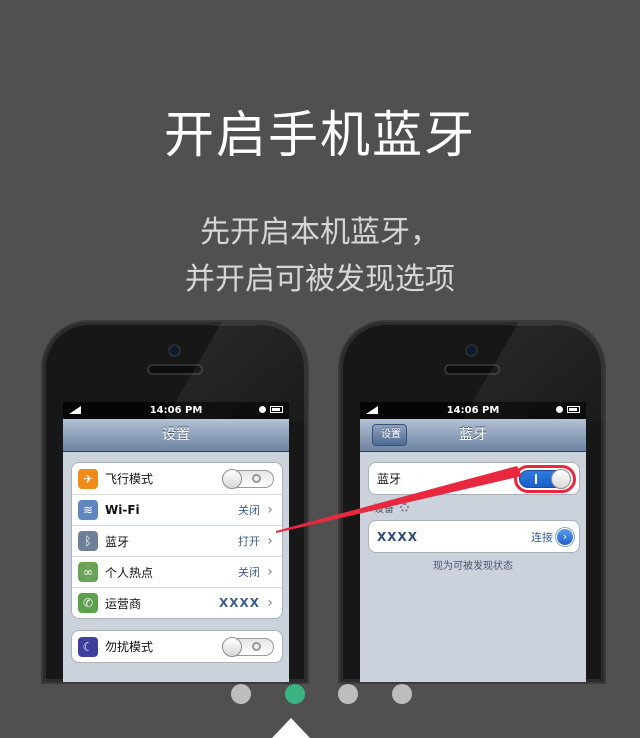  What do you see at coordinates (239, 603) in the screenshot?
I see `row-value: XXXX` at bounding box center [239, 603].